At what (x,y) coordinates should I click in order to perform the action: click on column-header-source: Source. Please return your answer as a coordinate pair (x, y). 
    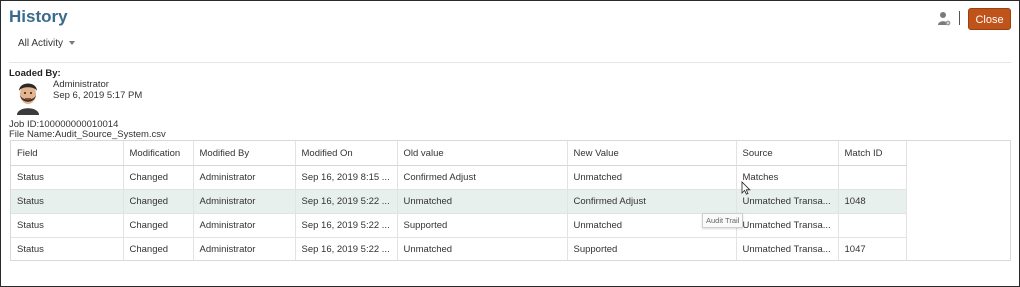
    Looking at the image, I should click on (787, 153).